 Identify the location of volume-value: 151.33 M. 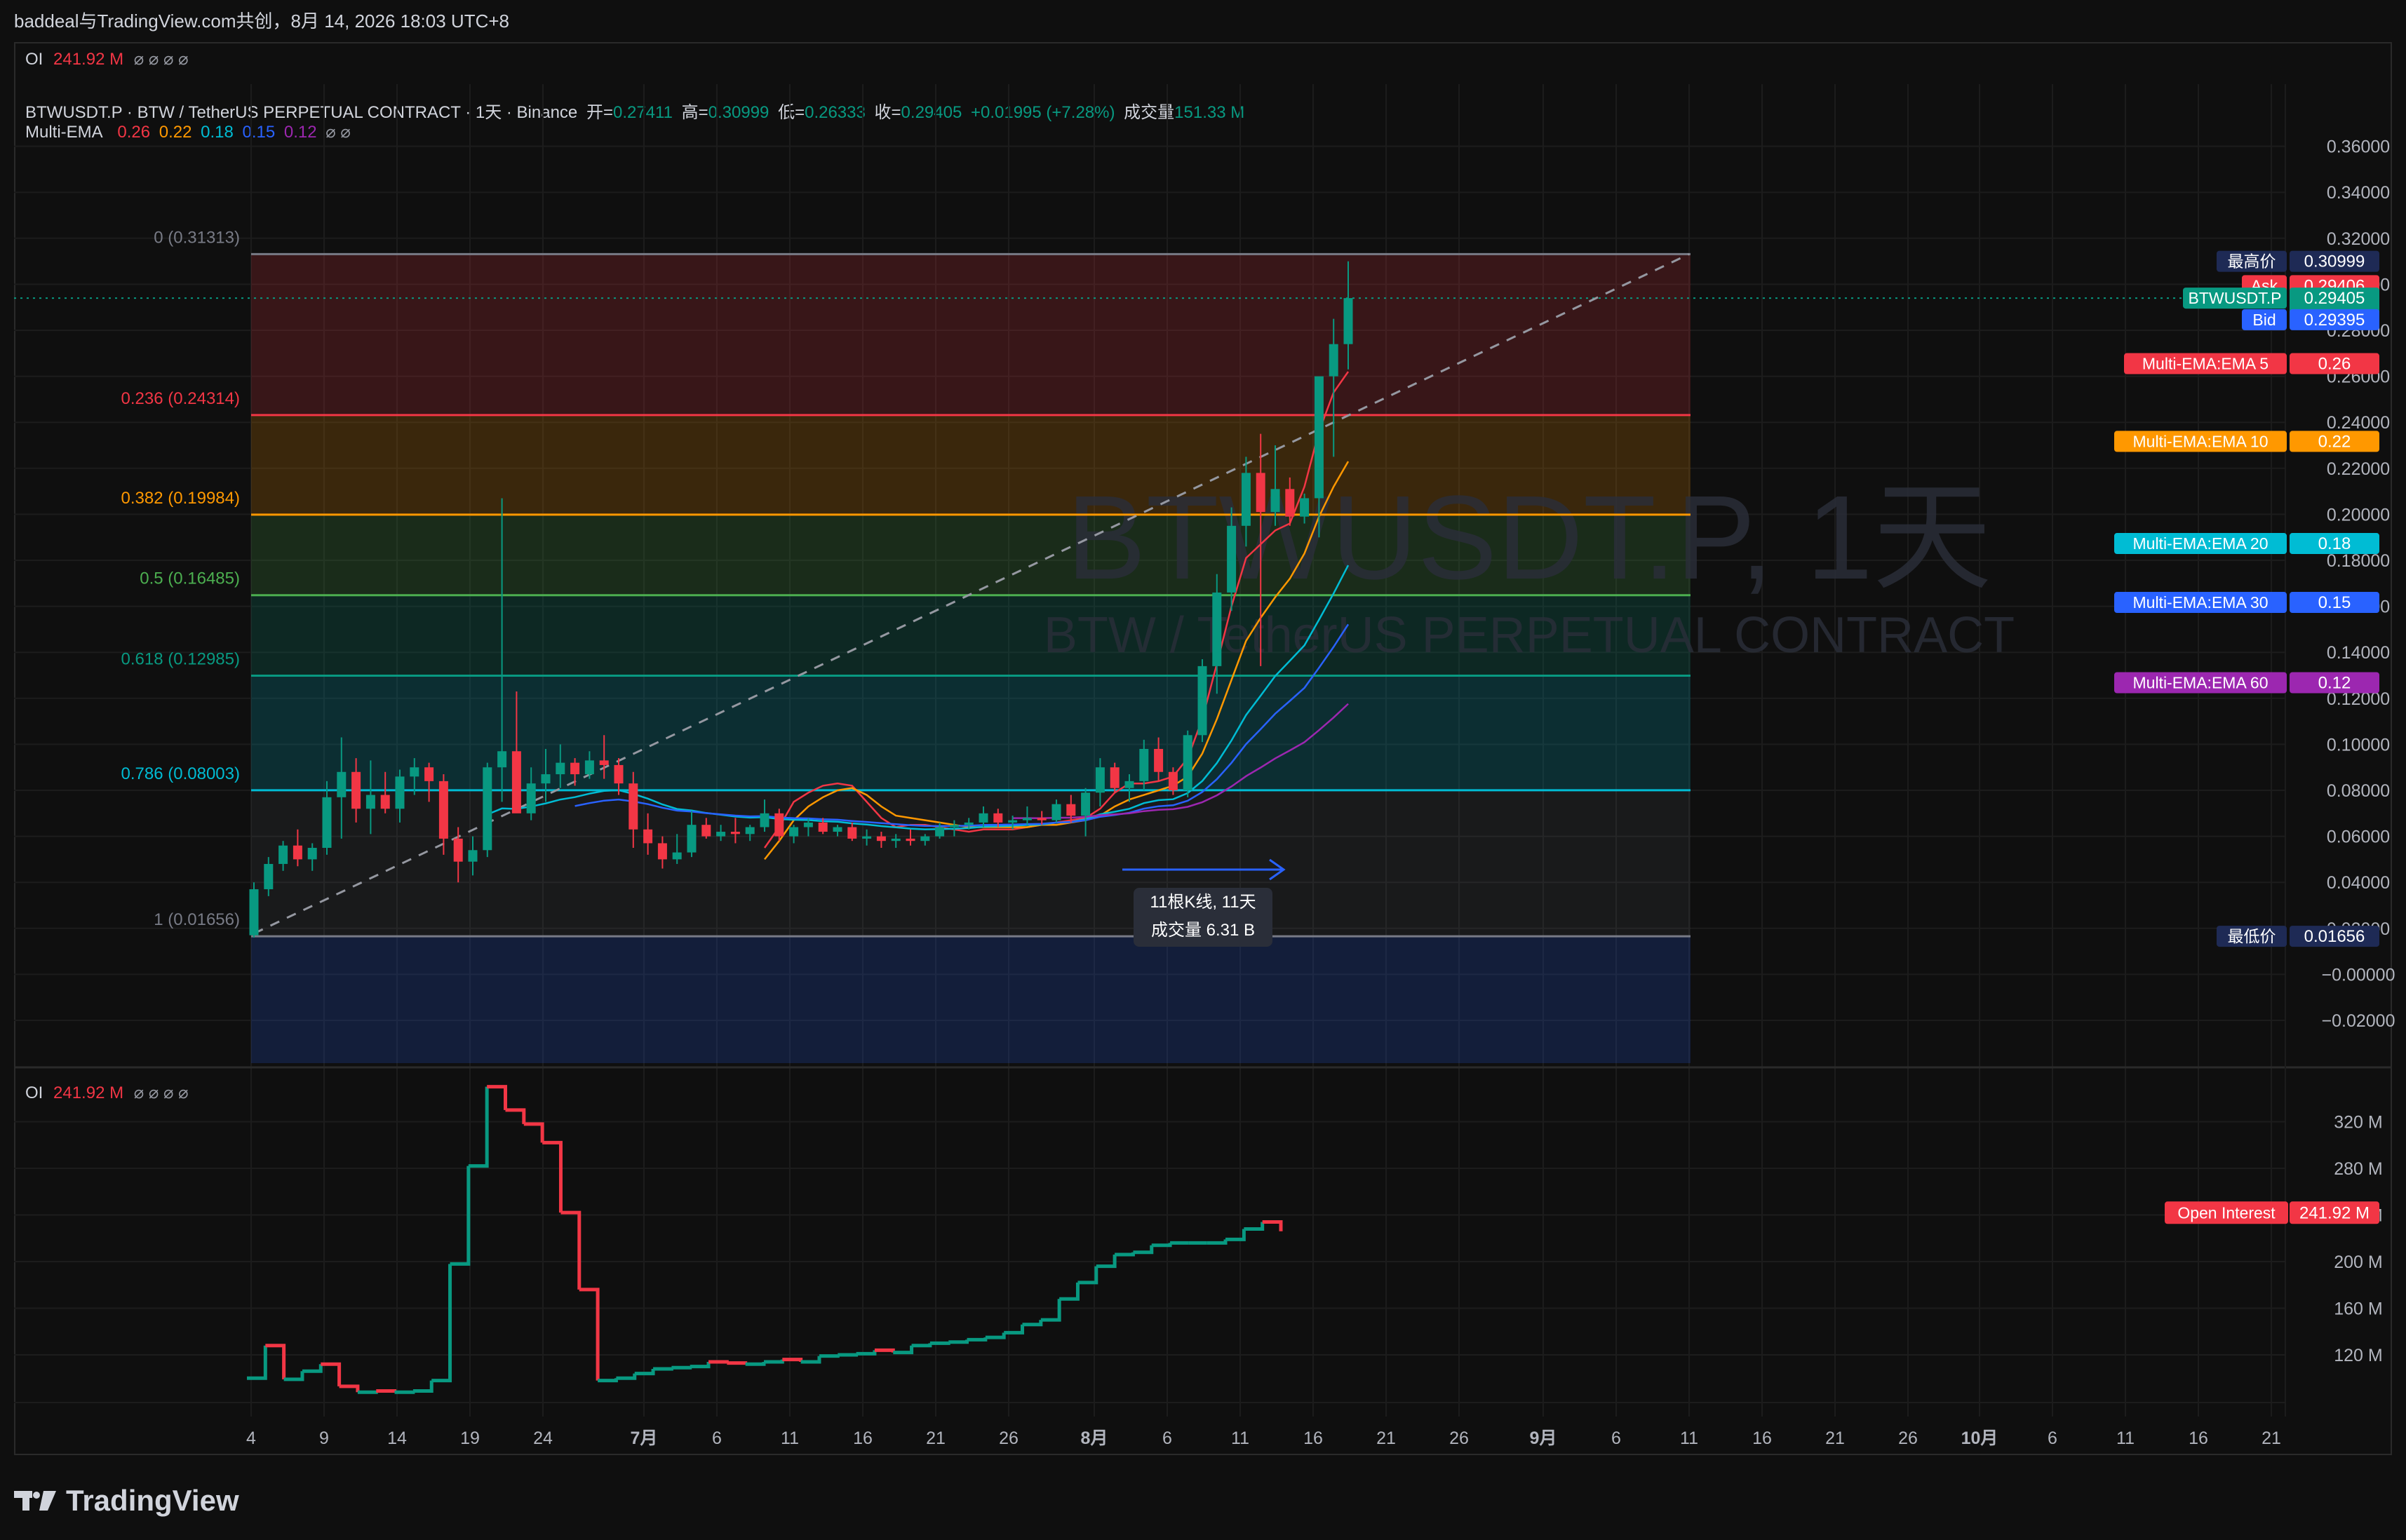
(1209, 112).